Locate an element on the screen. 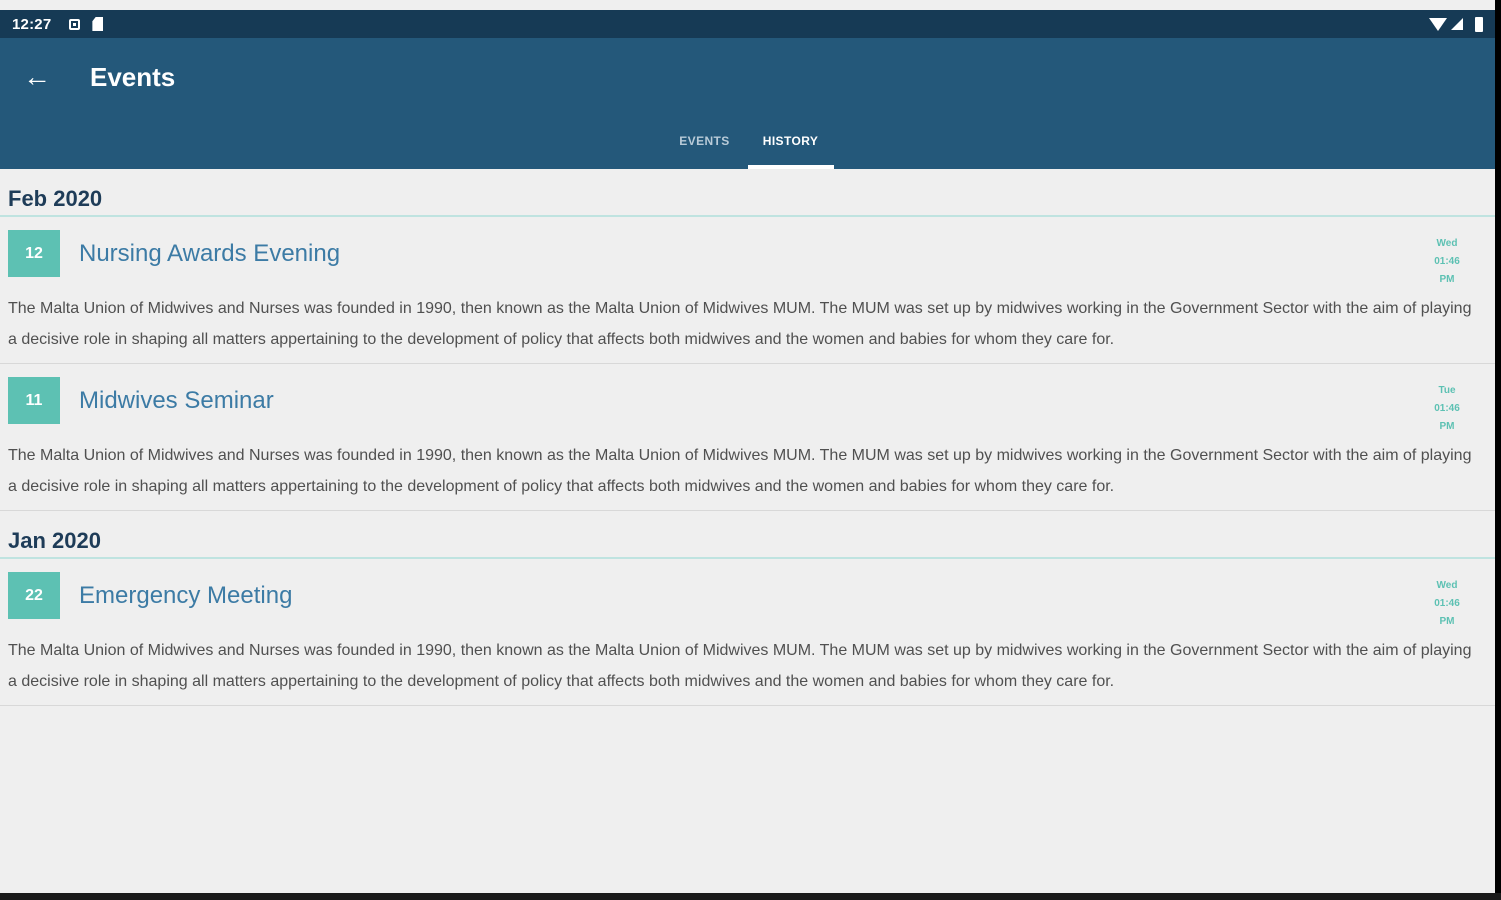  tab-bar: EVENTS HISTORY is located at coordinates (747, 148).